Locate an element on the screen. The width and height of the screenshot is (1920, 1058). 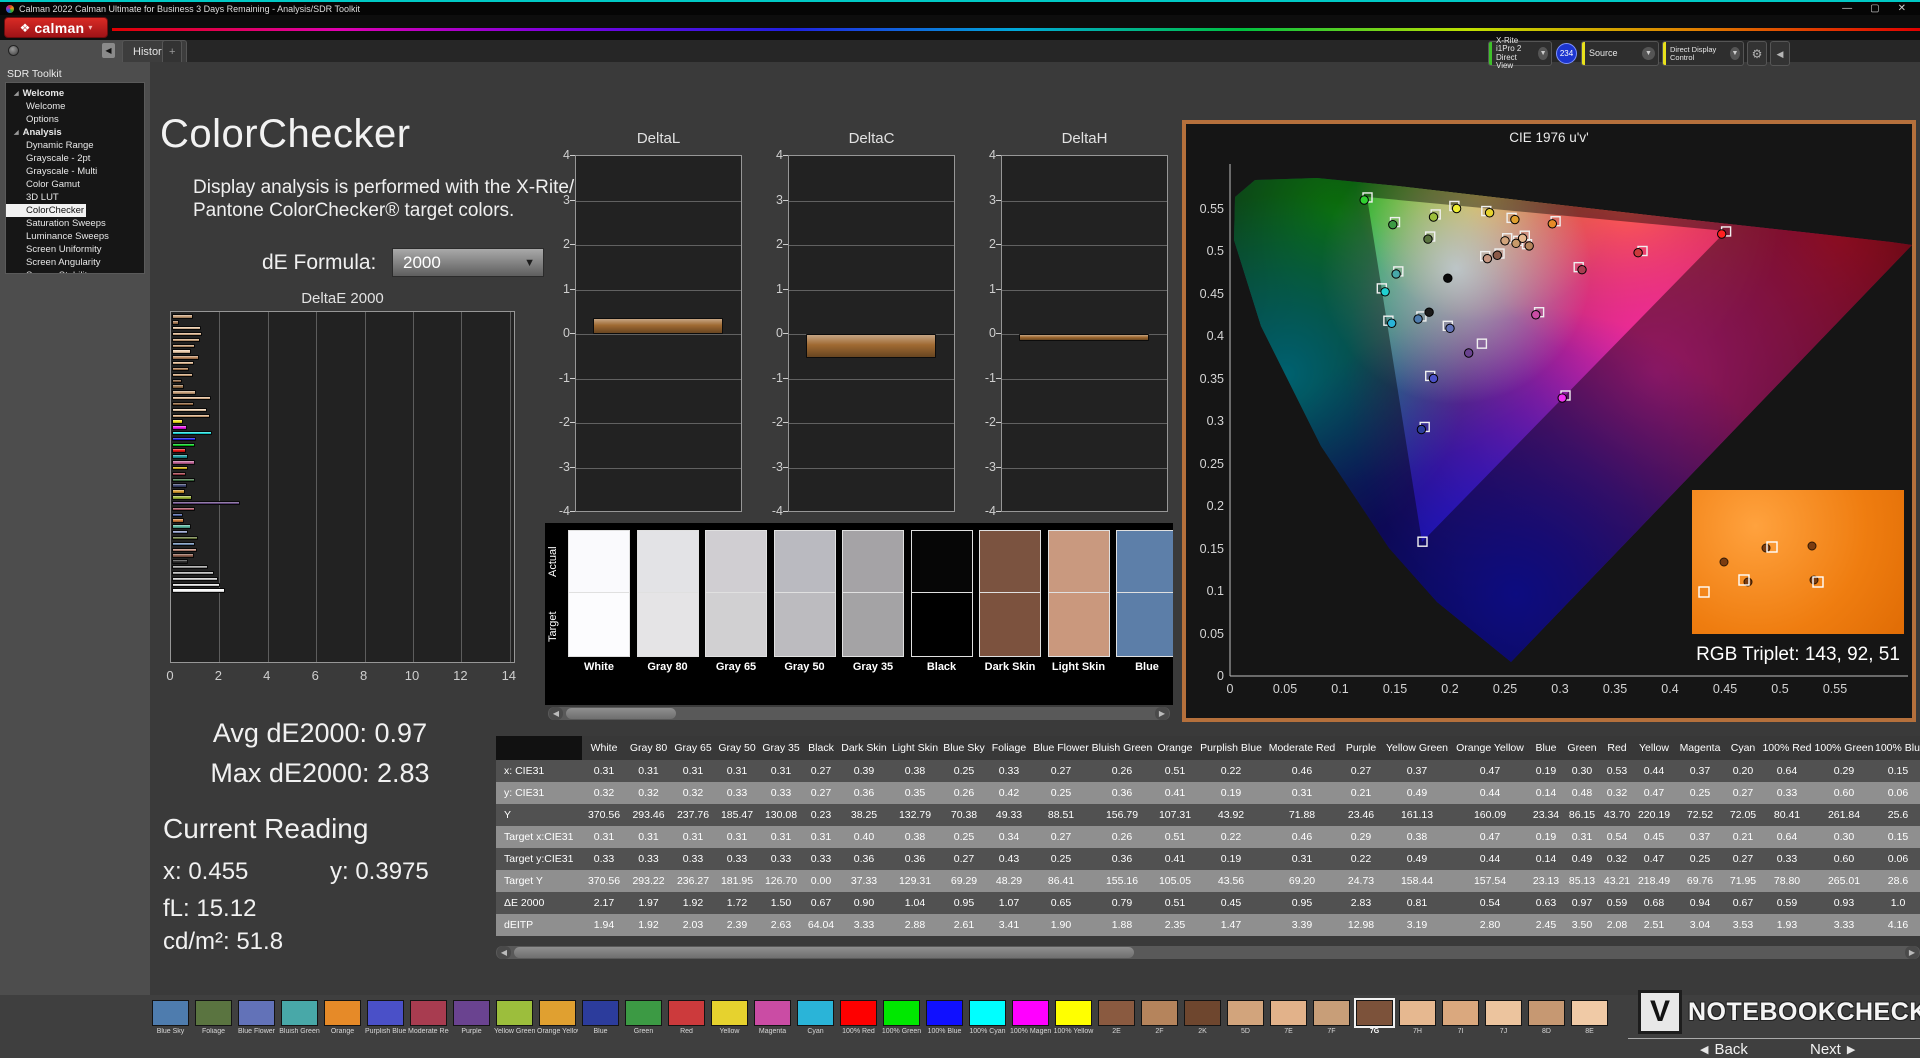
patch-button-100-cyan: 100% Cyan is located at coordinates (987, 1017).